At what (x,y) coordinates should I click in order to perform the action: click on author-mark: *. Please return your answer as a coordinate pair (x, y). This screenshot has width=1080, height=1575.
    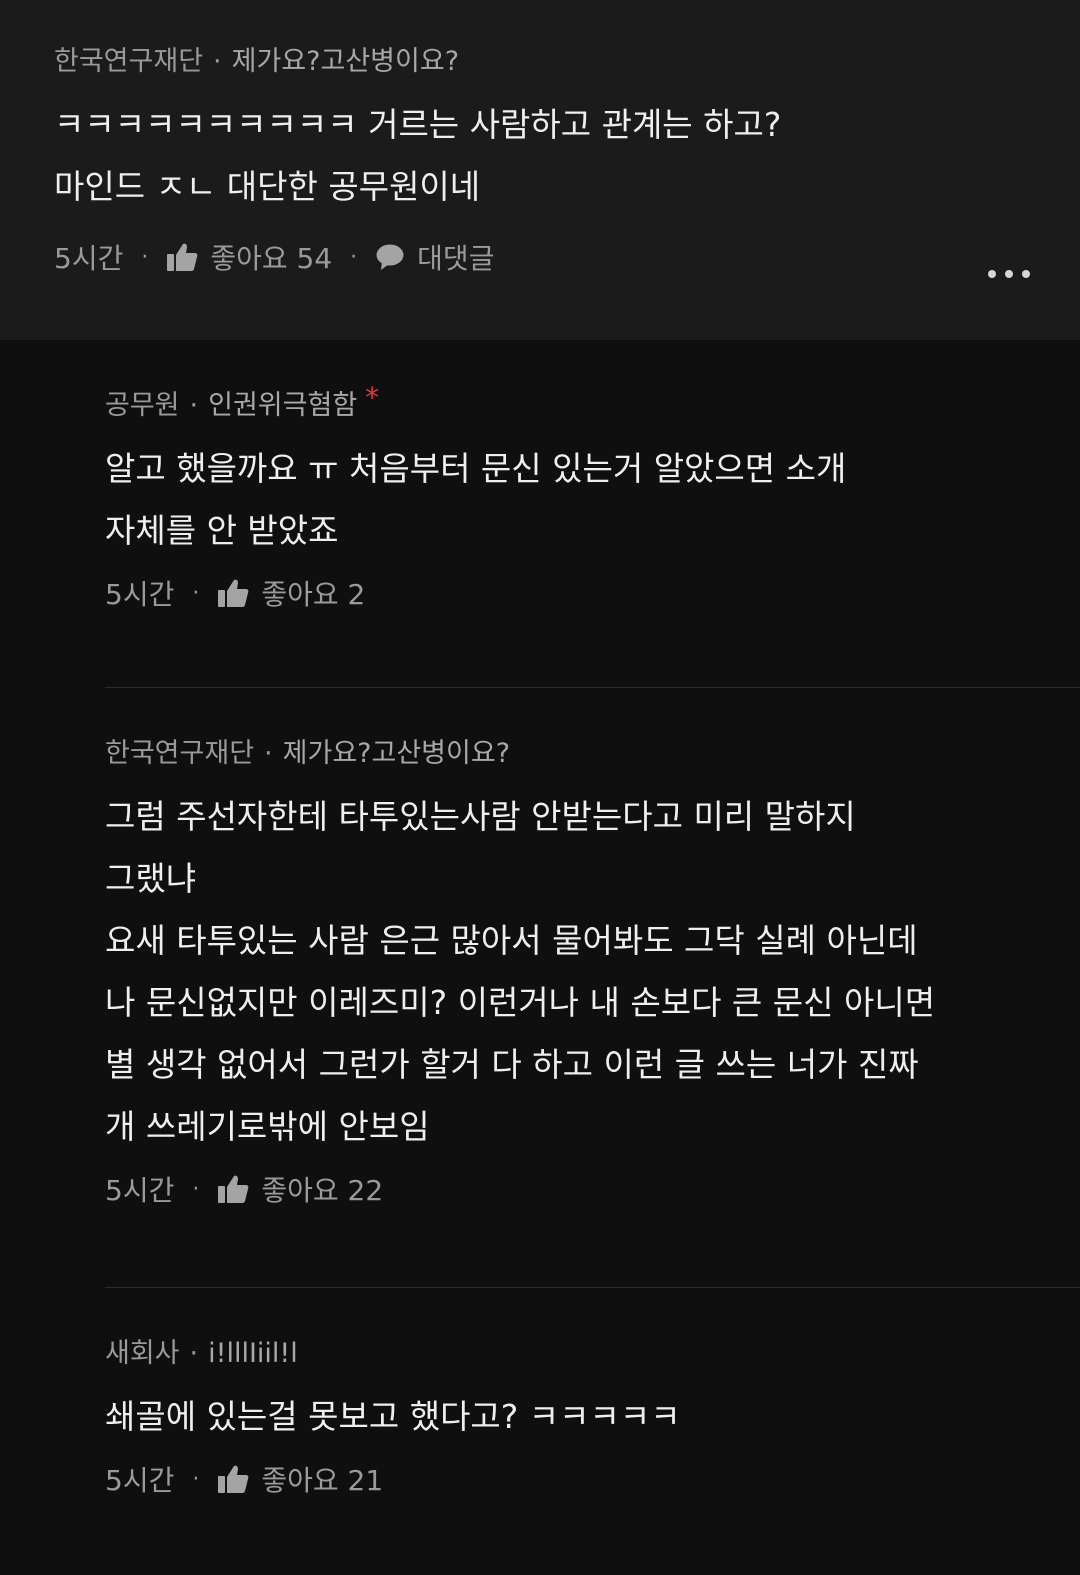
    Looking at the image, I should click on (372, 397).